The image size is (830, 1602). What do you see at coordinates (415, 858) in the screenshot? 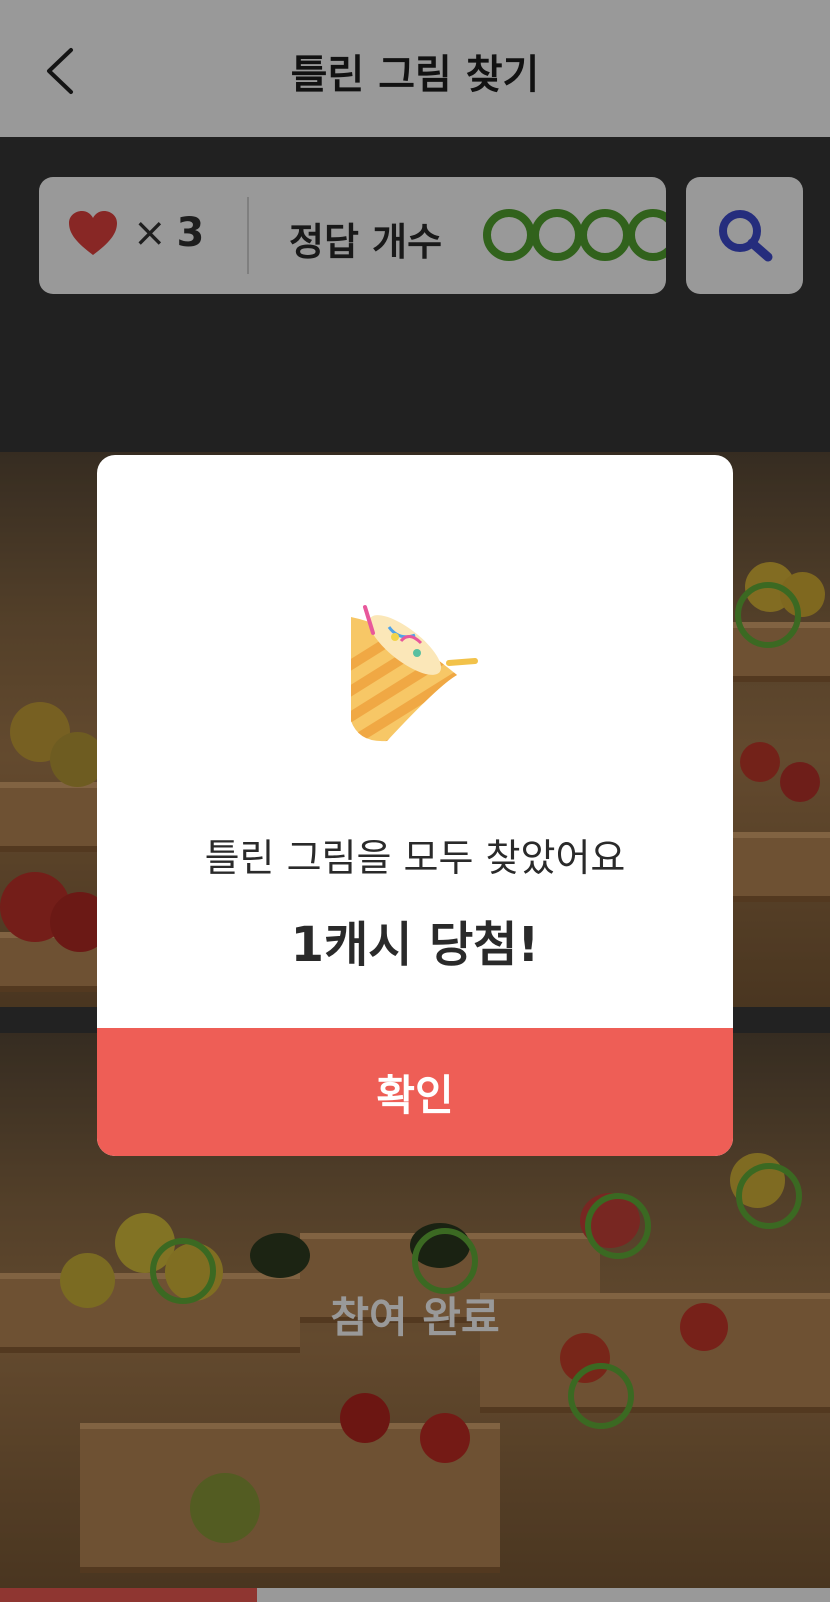
I see `result-message: 틀린 그림을 모두 찾았어요` at bounding box center [415, 858].